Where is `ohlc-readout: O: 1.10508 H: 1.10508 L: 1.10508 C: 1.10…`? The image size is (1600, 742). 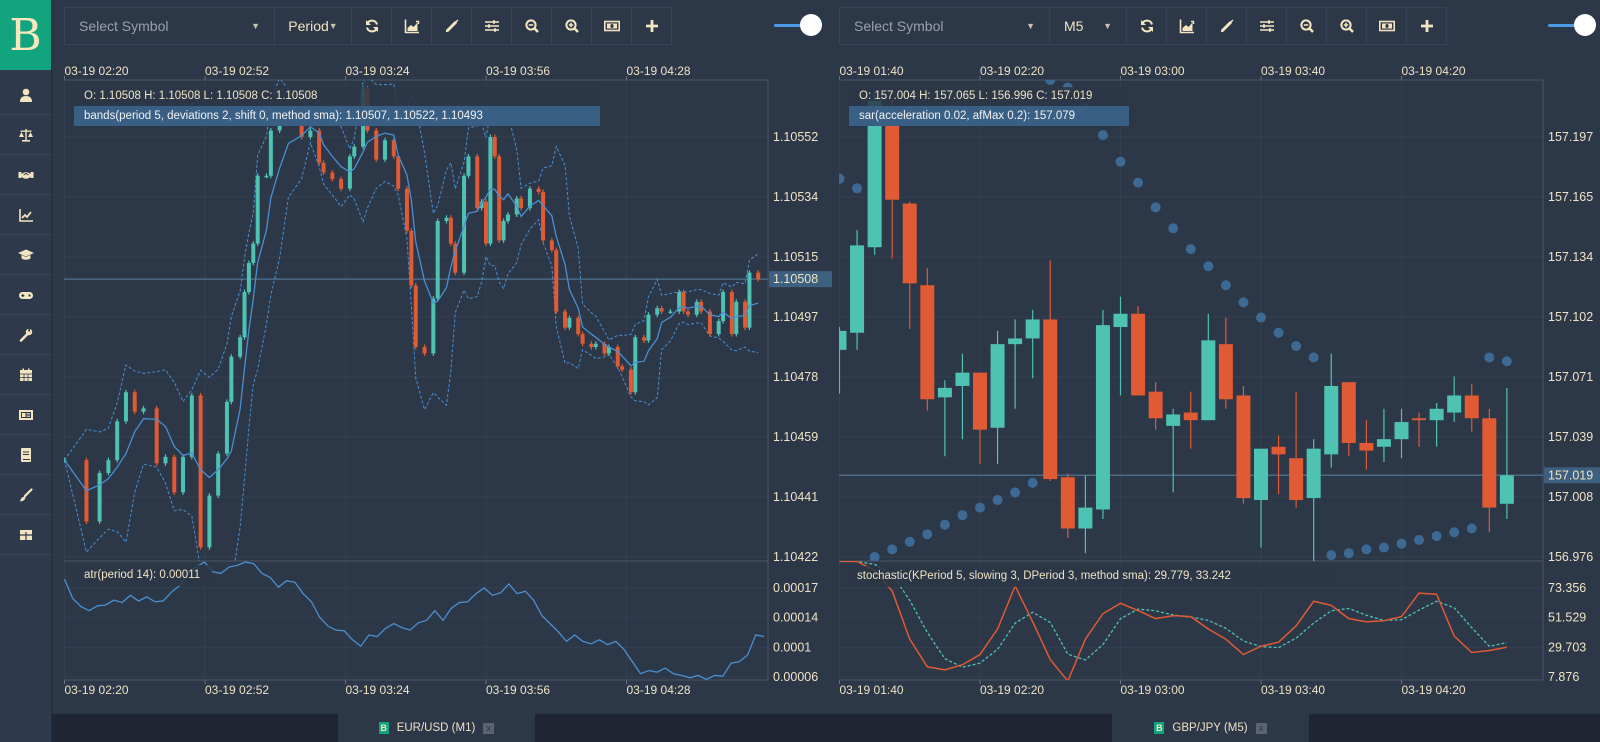 ohlc-readout: O: 1.10508 H: 1.10508 L: 1.10508 C: 1.10… is located at coordinates (337, 96).